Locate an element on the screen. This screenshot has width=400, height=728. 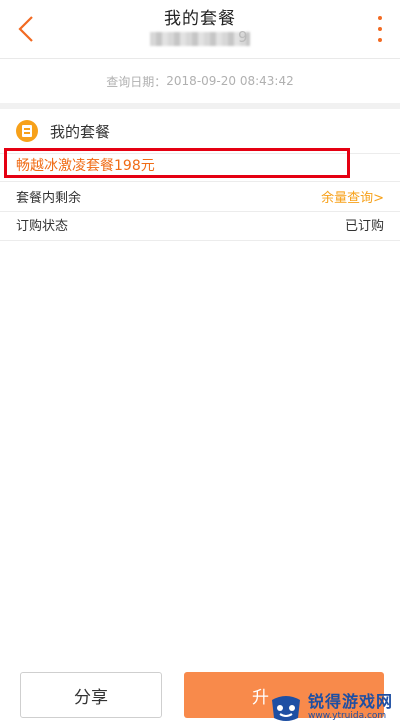
query-date-label: 查询日期： is located at coordinates (136, 81).